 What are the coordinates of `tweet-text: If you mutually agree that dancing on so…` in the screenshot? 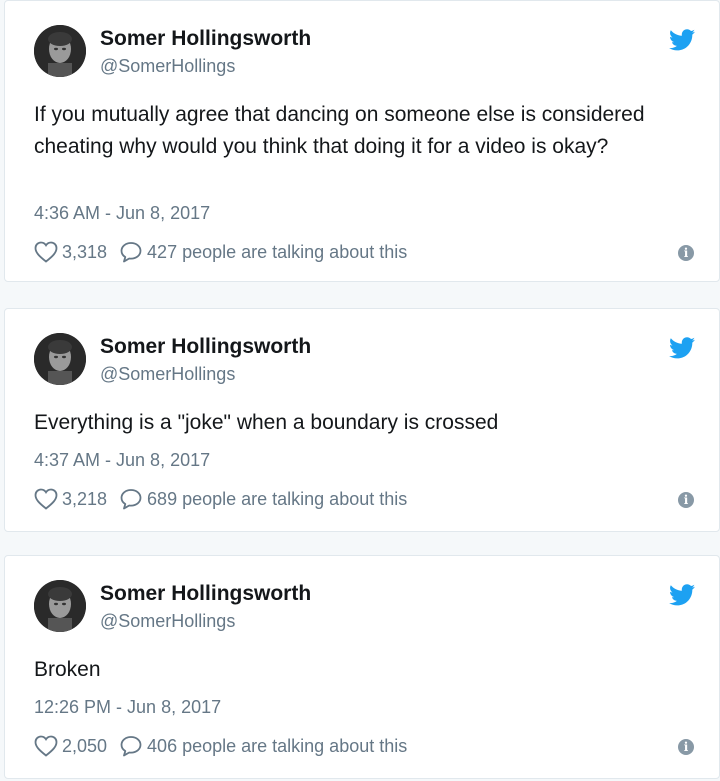 It's located at (339, 130).